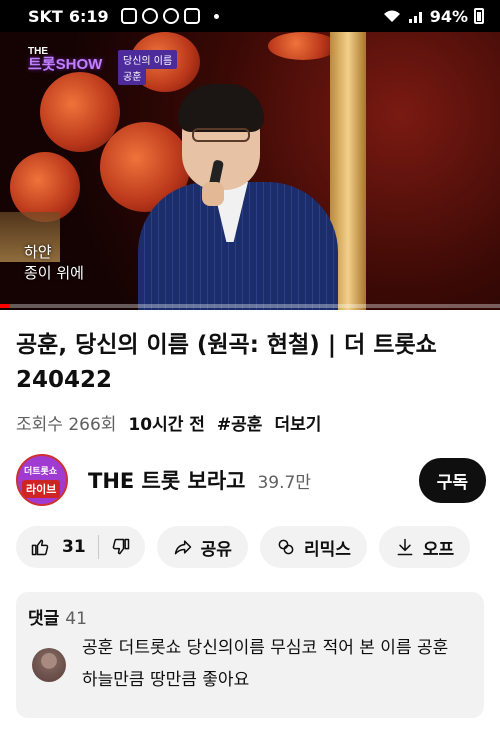 This screenshot has width=500, height=750. I want to click on download-button: 오프, so click(424, 547).